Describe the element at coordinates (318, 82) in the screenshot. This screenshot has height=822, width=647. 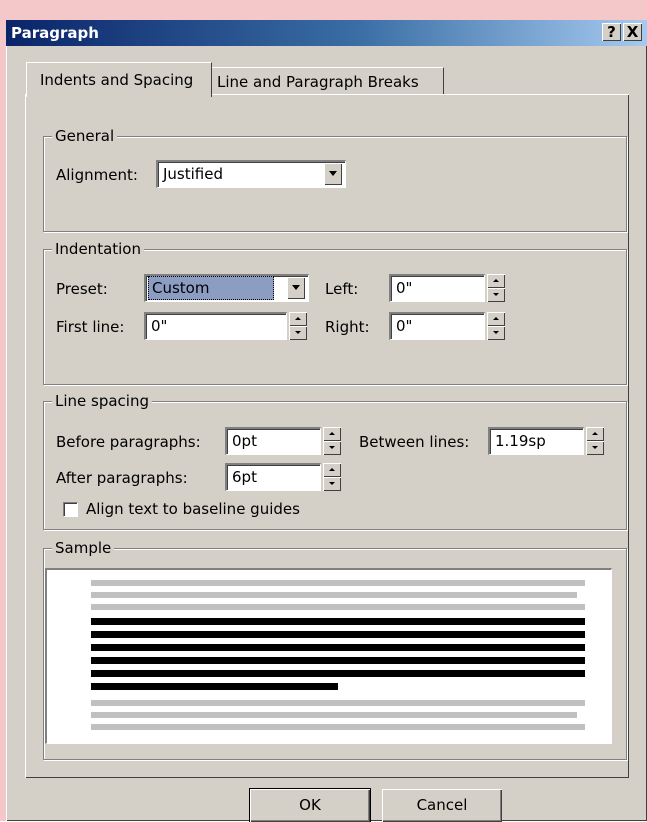
I see `tab-label: Line and Paragraph Breaks` at that location.